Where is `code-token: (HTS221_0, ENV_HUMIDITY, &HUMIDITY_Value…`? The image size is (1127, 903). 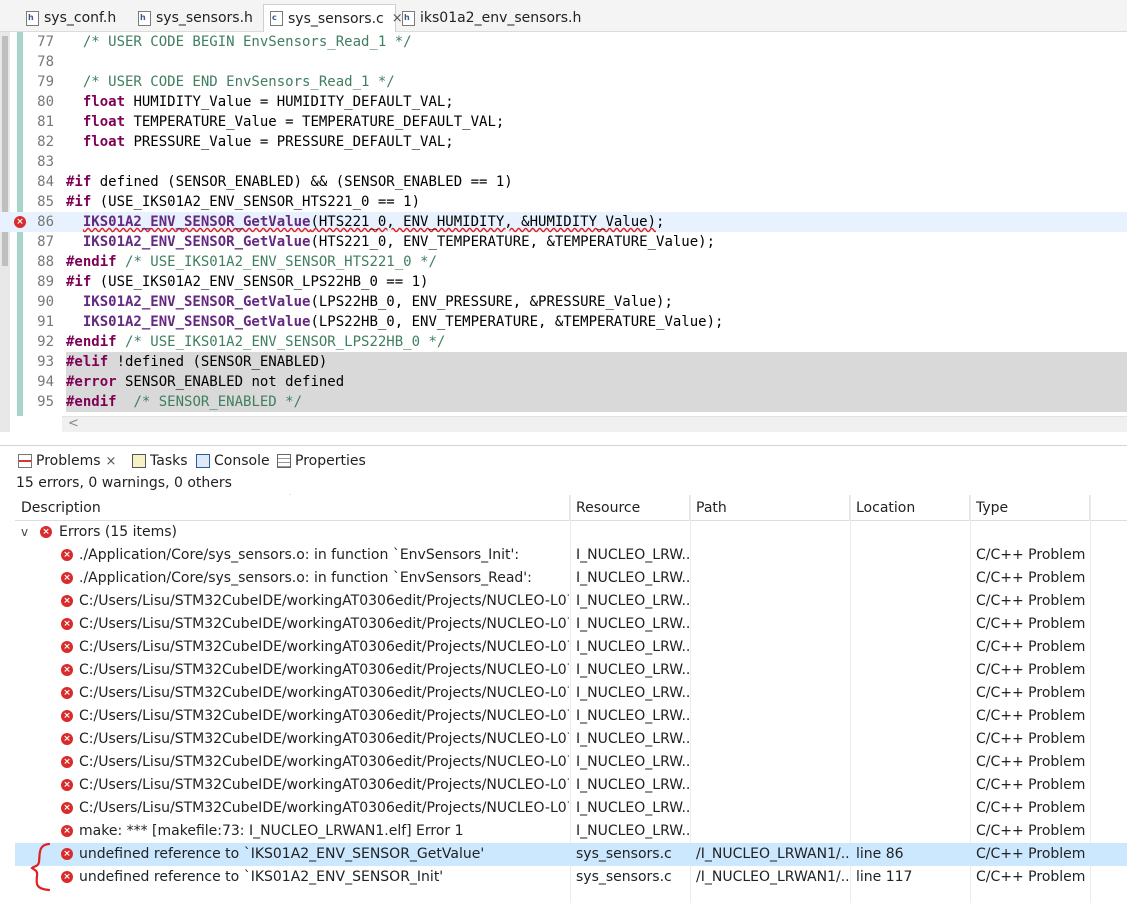 code-token: (HTS221_0, ENV_HUMIDITY, &HUMIDITY_Value… is located at coordinates (483, 222).